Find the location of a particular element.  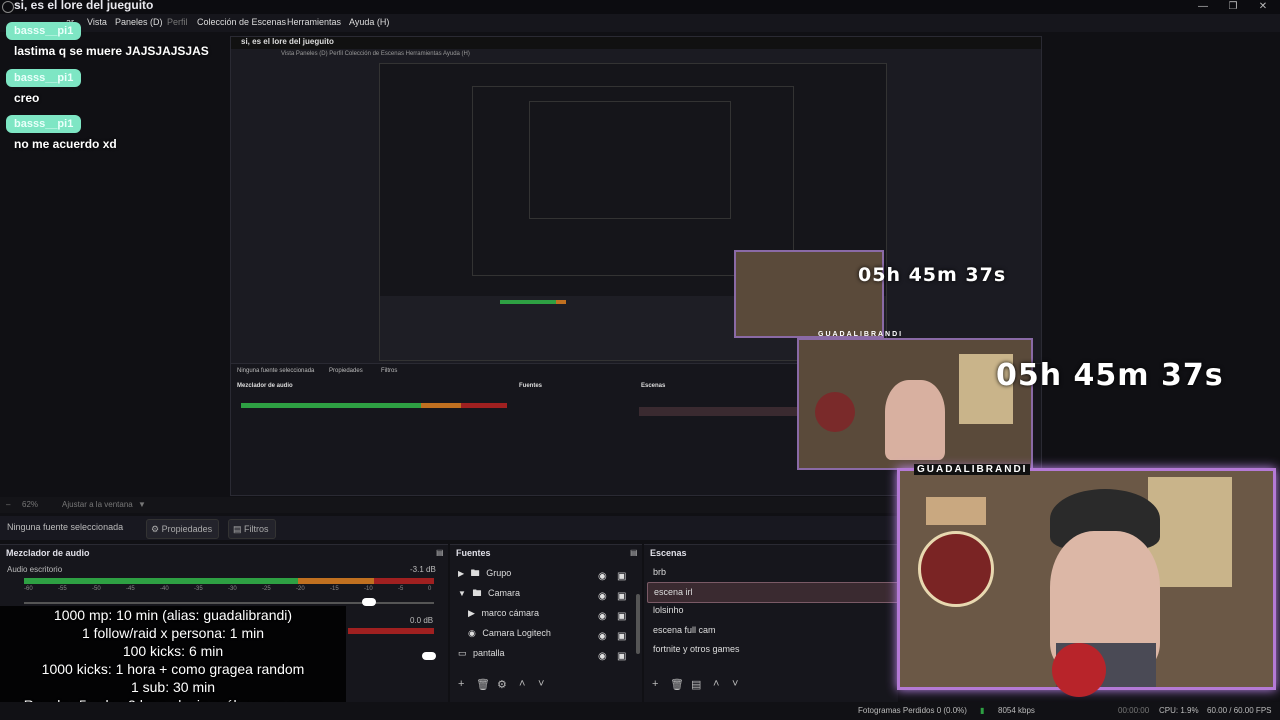

scene-item-fortnite: fortnite y otros games is located at coordinates (774, 649).